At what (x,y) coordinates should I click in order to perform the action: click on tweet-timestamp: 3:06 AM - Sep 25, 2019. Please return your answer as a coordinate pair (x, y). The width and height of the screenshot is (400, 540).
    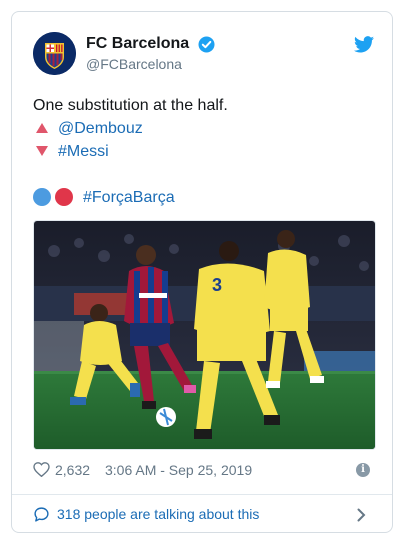
    Looking at the image, I should click on (178, 470).